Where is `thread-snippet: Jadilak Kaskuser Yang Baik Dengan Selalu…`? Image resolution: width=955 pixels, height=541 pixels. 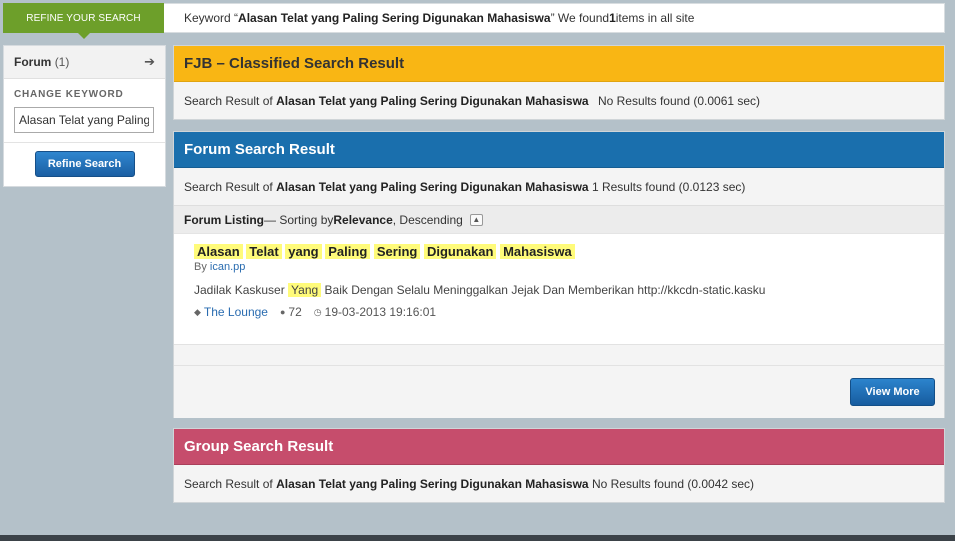
thread-snippet: Jadilak Kaskuser Yang Baik Dengan Selalu… is located at coordinates (569, 290).